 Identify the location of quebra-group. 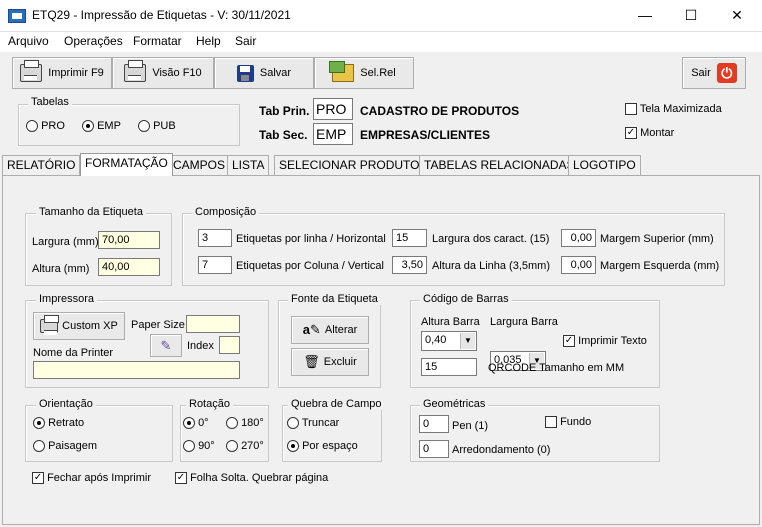
(332, 433).